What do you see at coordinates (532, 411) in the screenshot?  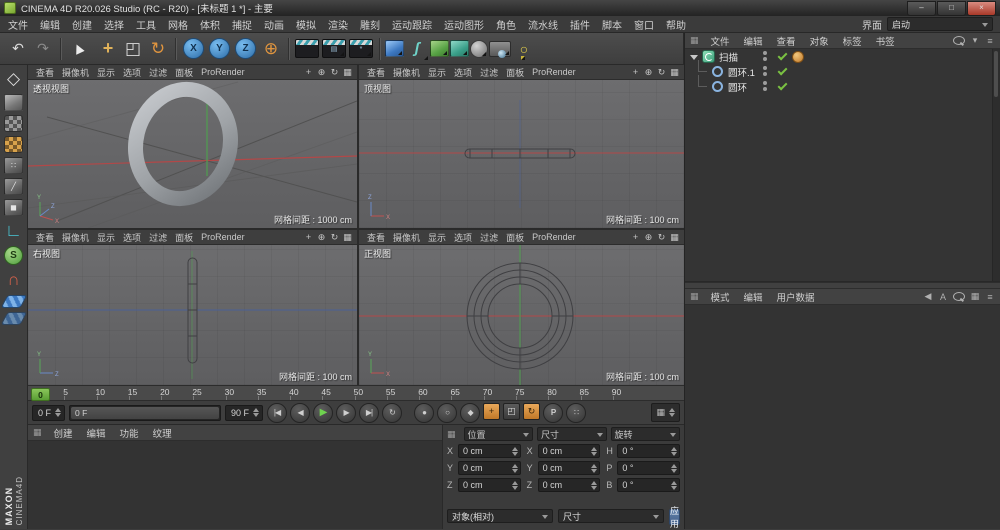 I see `record-rotation-toggle: ↻` at bounding box center [532, 411].